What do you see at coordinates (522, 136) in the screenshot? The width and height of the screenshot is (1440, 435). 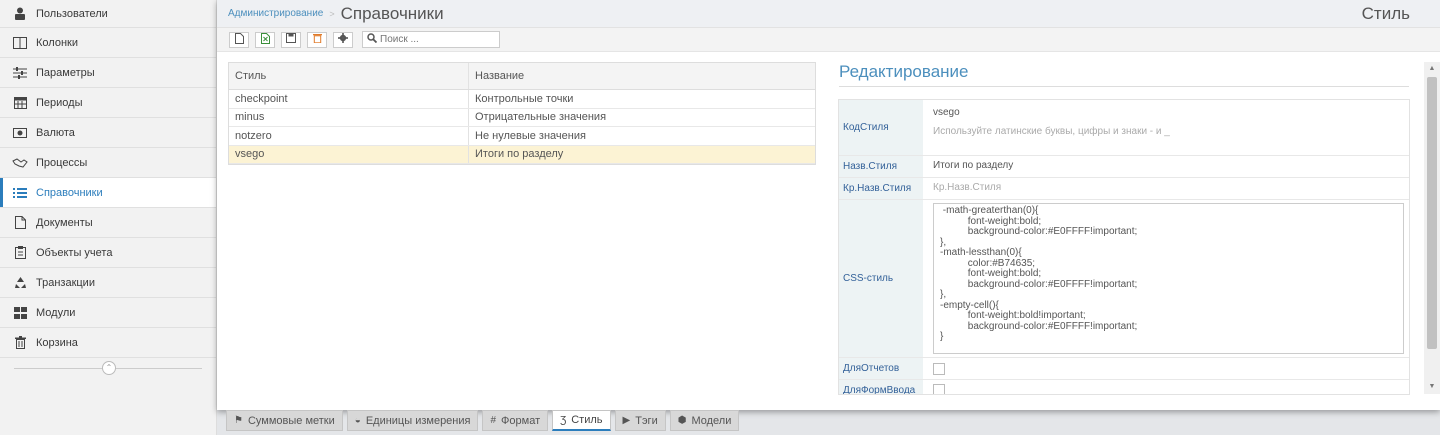 I see `table-row: notzero Не нулевые значения` at bounding box center [522, 136].